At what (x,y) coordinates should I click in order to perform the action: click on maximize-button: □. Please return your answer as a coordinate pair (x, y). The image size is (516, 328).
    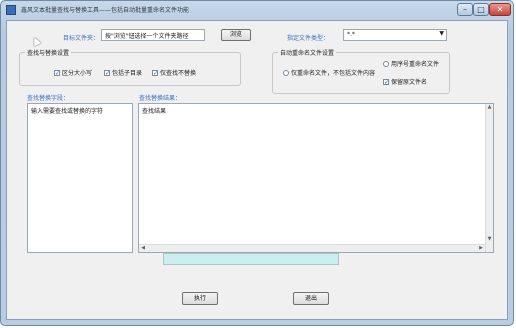
    Looking at the image, I should click on (481, 9).